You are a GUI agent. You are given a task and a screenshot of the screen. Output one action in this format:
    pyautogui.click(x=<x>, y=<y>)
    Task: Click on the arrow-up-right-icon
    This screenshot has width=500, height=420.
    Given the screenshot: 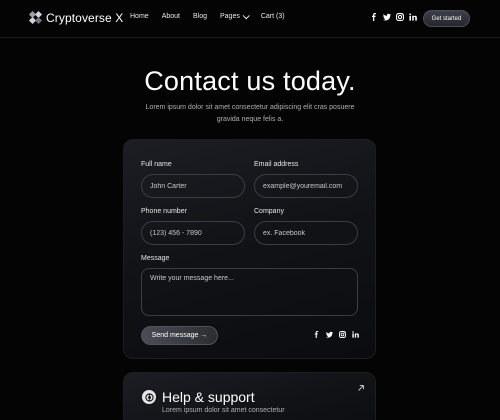 What is the action you would take?
    pyautogui.click(x=361, y=385)
    